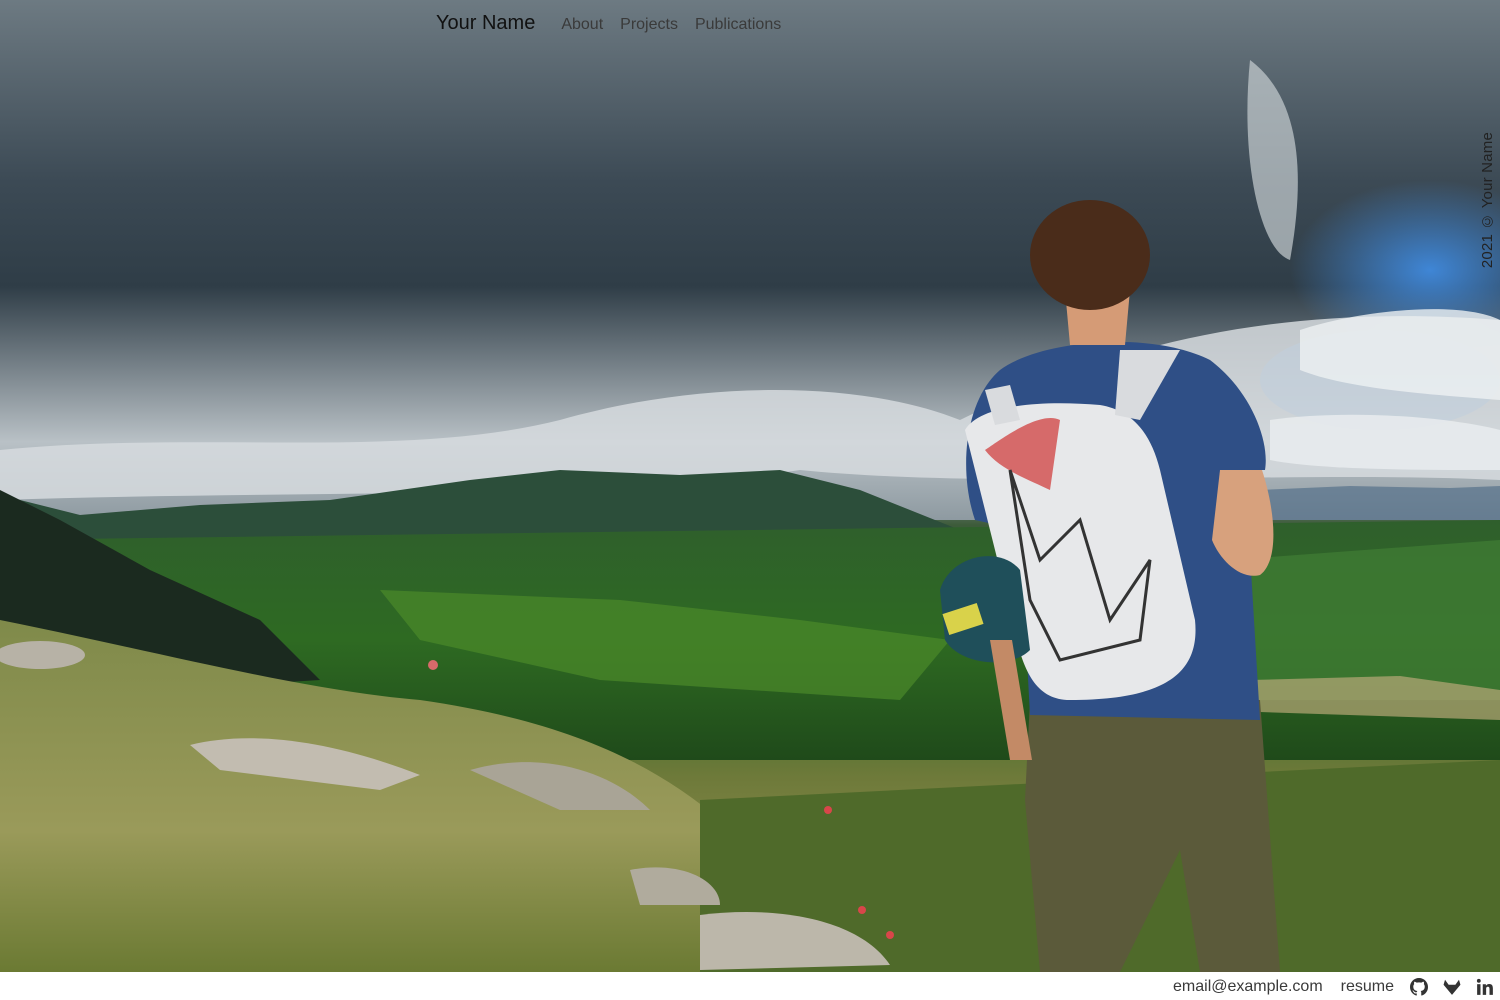 The image size is (1500, 1000). What do you see at coordinates (750, 986) in the screenshot?
I see `footer: email@example.com resume` at bounding box center [750, 986].